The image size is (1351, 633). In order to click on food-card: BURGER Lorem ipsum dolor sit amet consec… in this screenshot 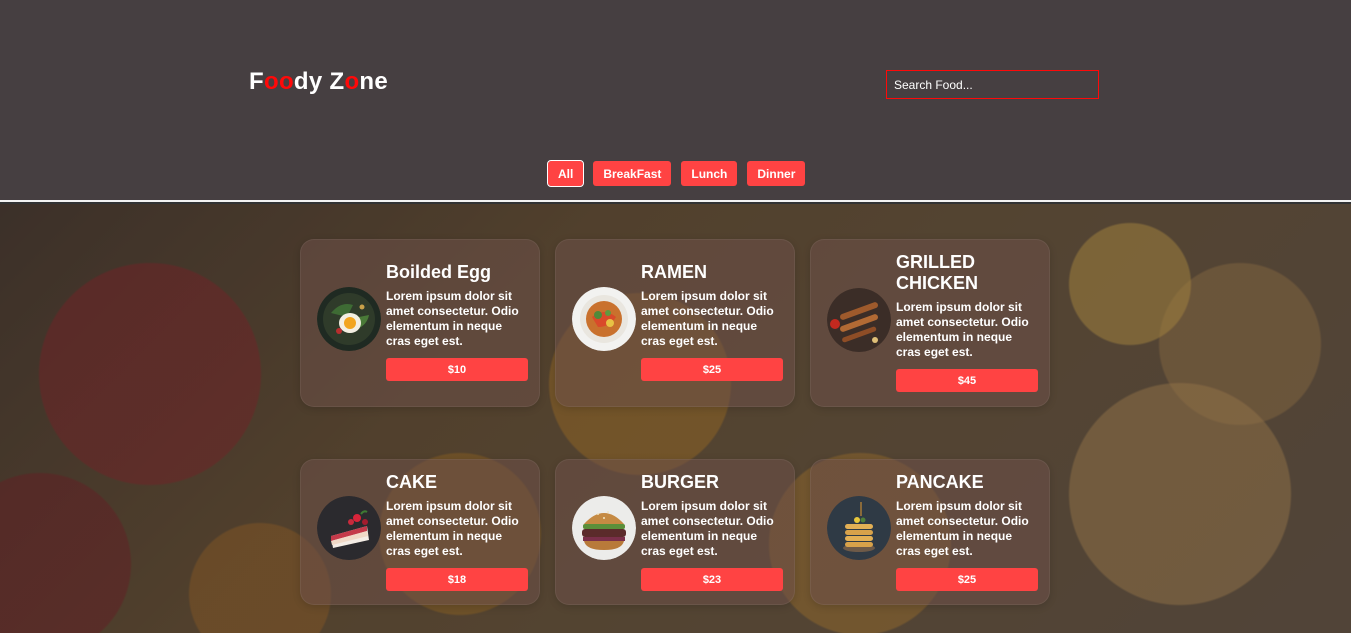, I will do `click(675, 532)`.